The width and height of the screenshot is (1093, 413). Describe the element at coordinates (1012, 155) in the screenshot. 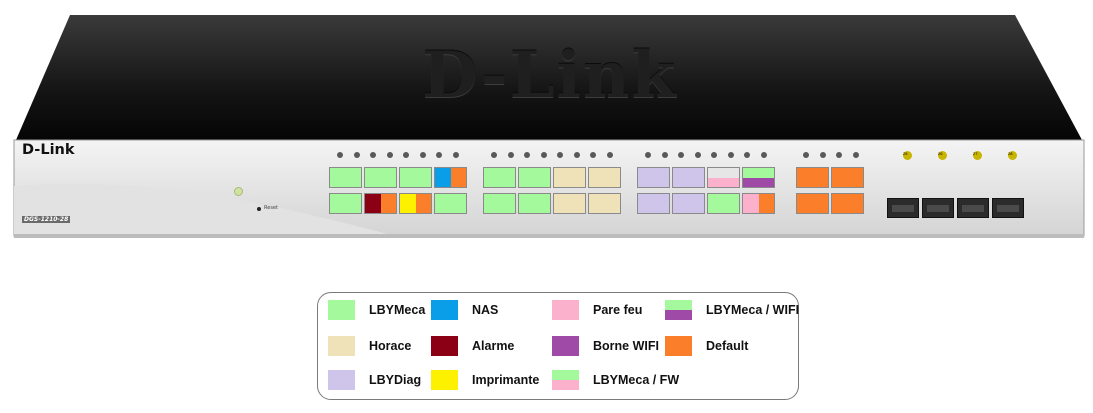

I see `sfp-led-28: 28` at that location.